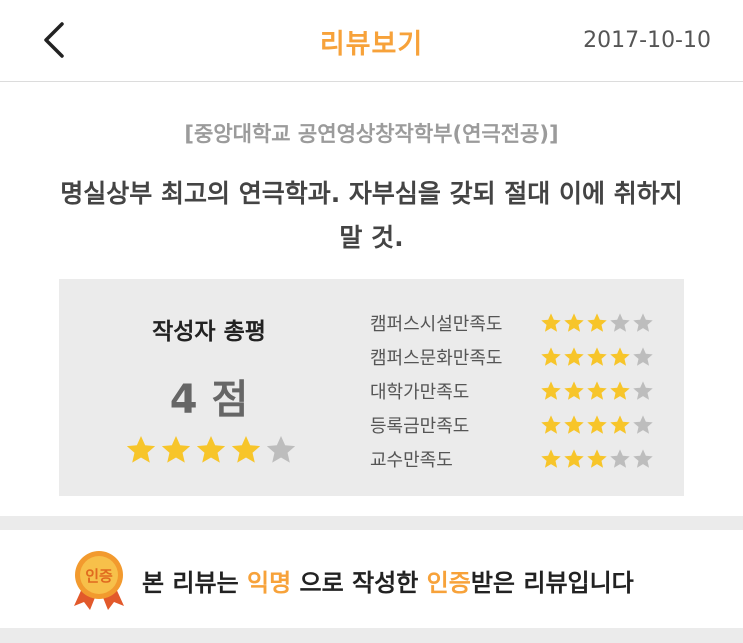  Describe the element at coordinates (552, 583) in the screenshot. I see `notice-part-3: 받은 리뷰입니다` at that location.